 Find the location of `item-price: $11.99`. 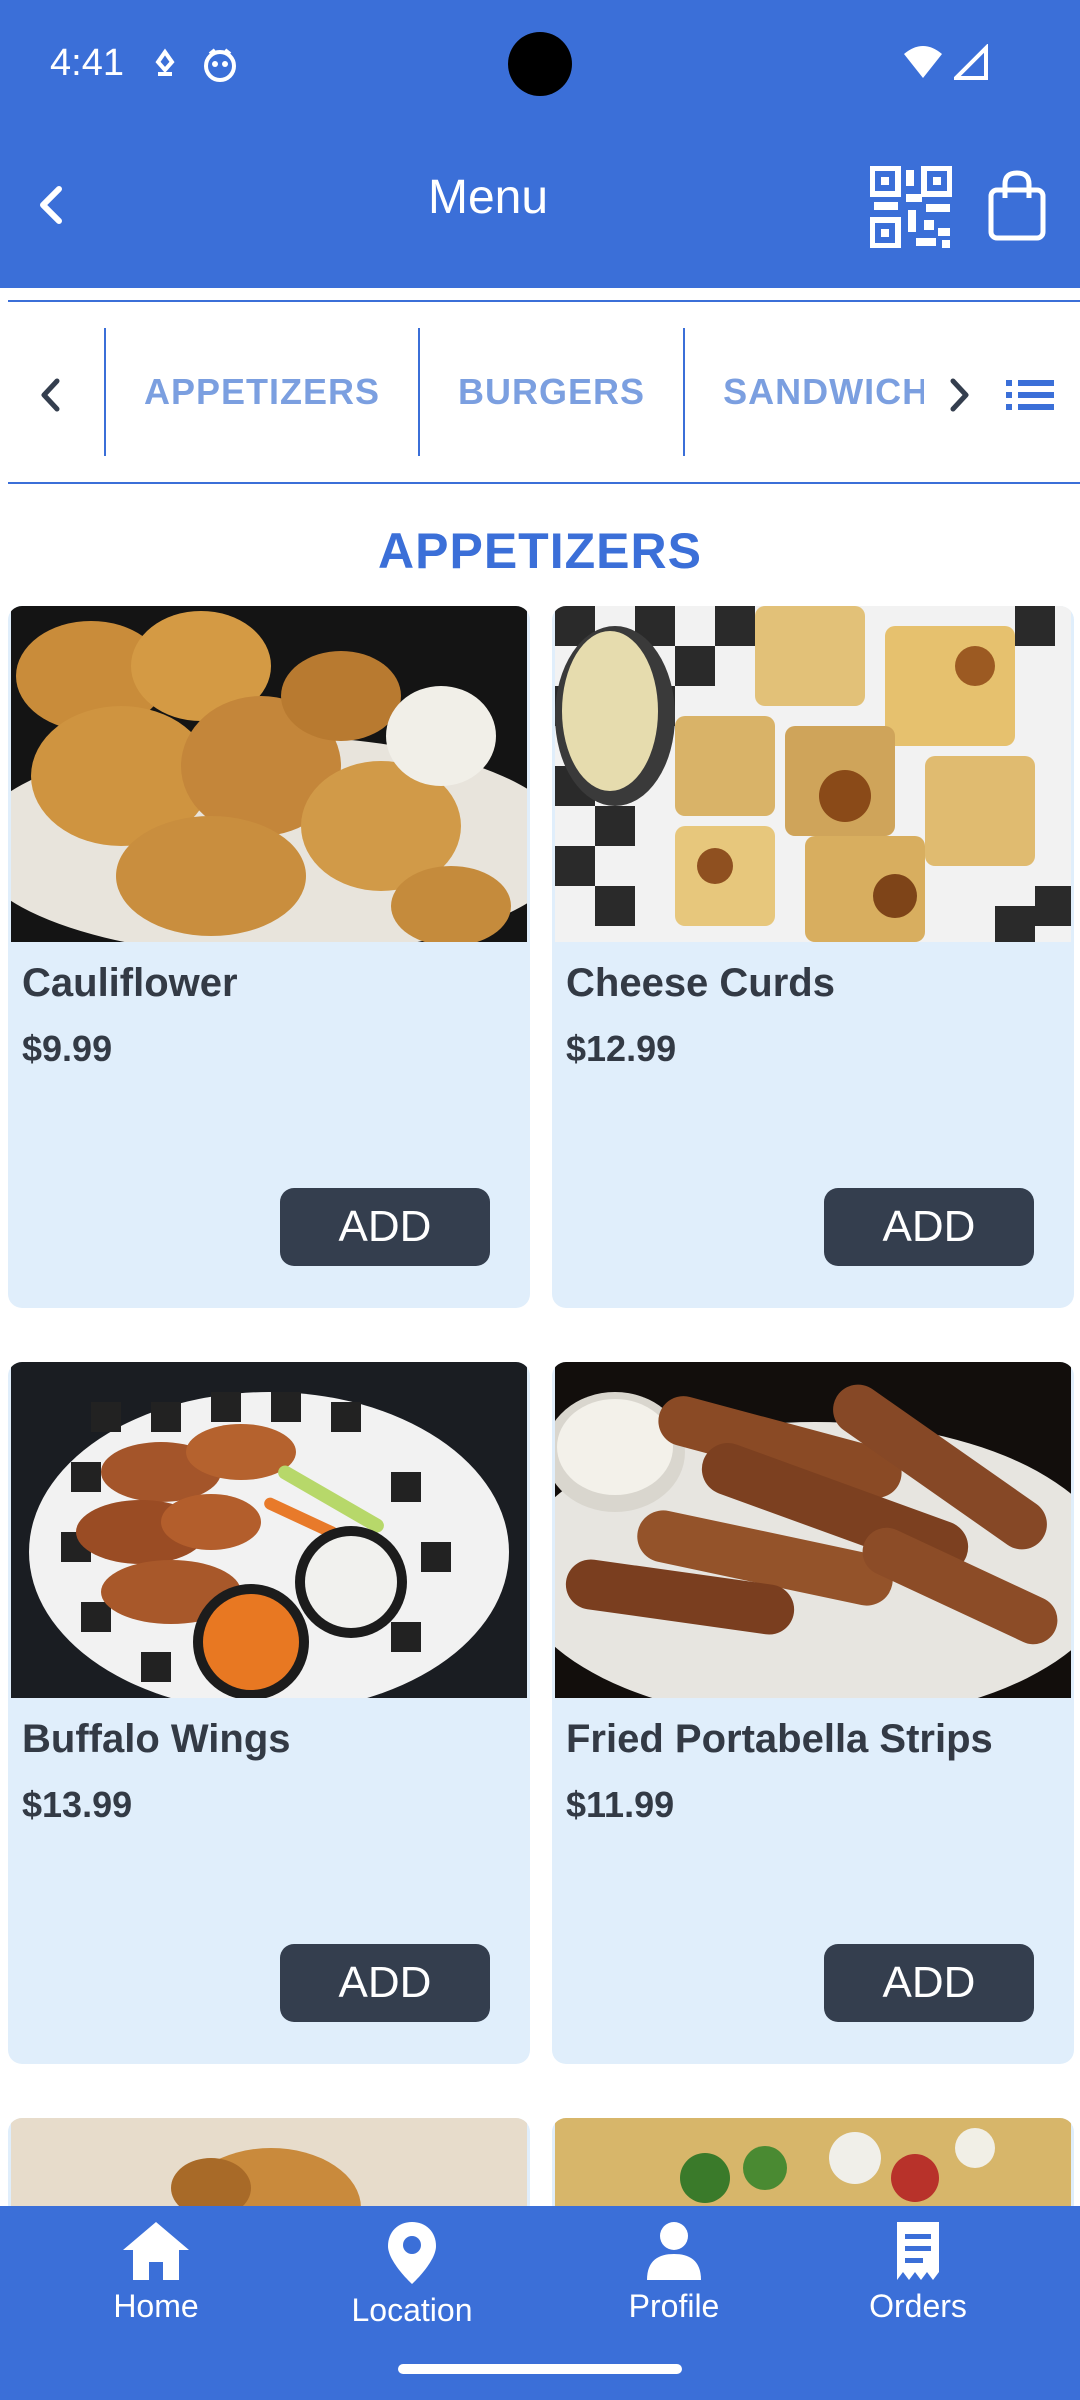

item-price: $11.99 is located at coordinates (620, 1804).